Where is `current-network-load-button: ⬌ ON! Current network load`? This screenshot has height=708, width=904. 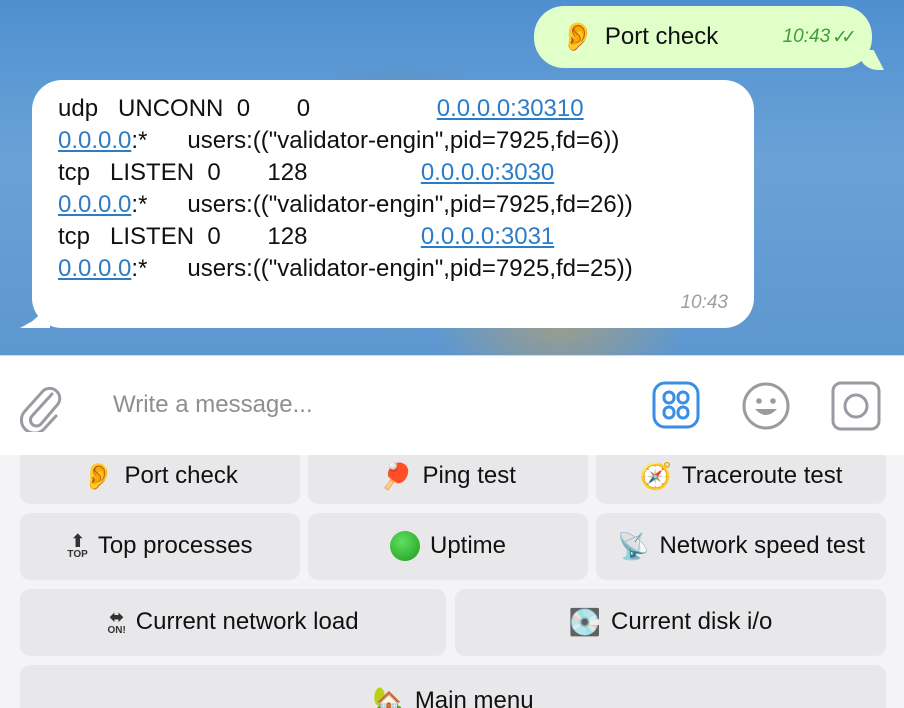
current-network-load-button: ⬌ ON! Current network load is located at coordinates (233, 622).